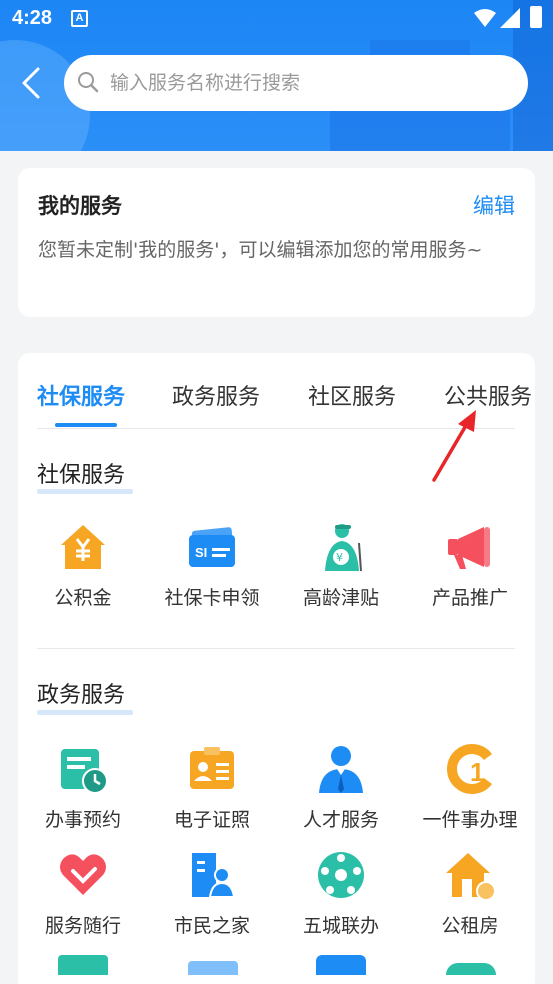  What do you see at coordinates (485, 18) in the screenshot?
I see `wifi-icon` at bounding box center [485, 18].